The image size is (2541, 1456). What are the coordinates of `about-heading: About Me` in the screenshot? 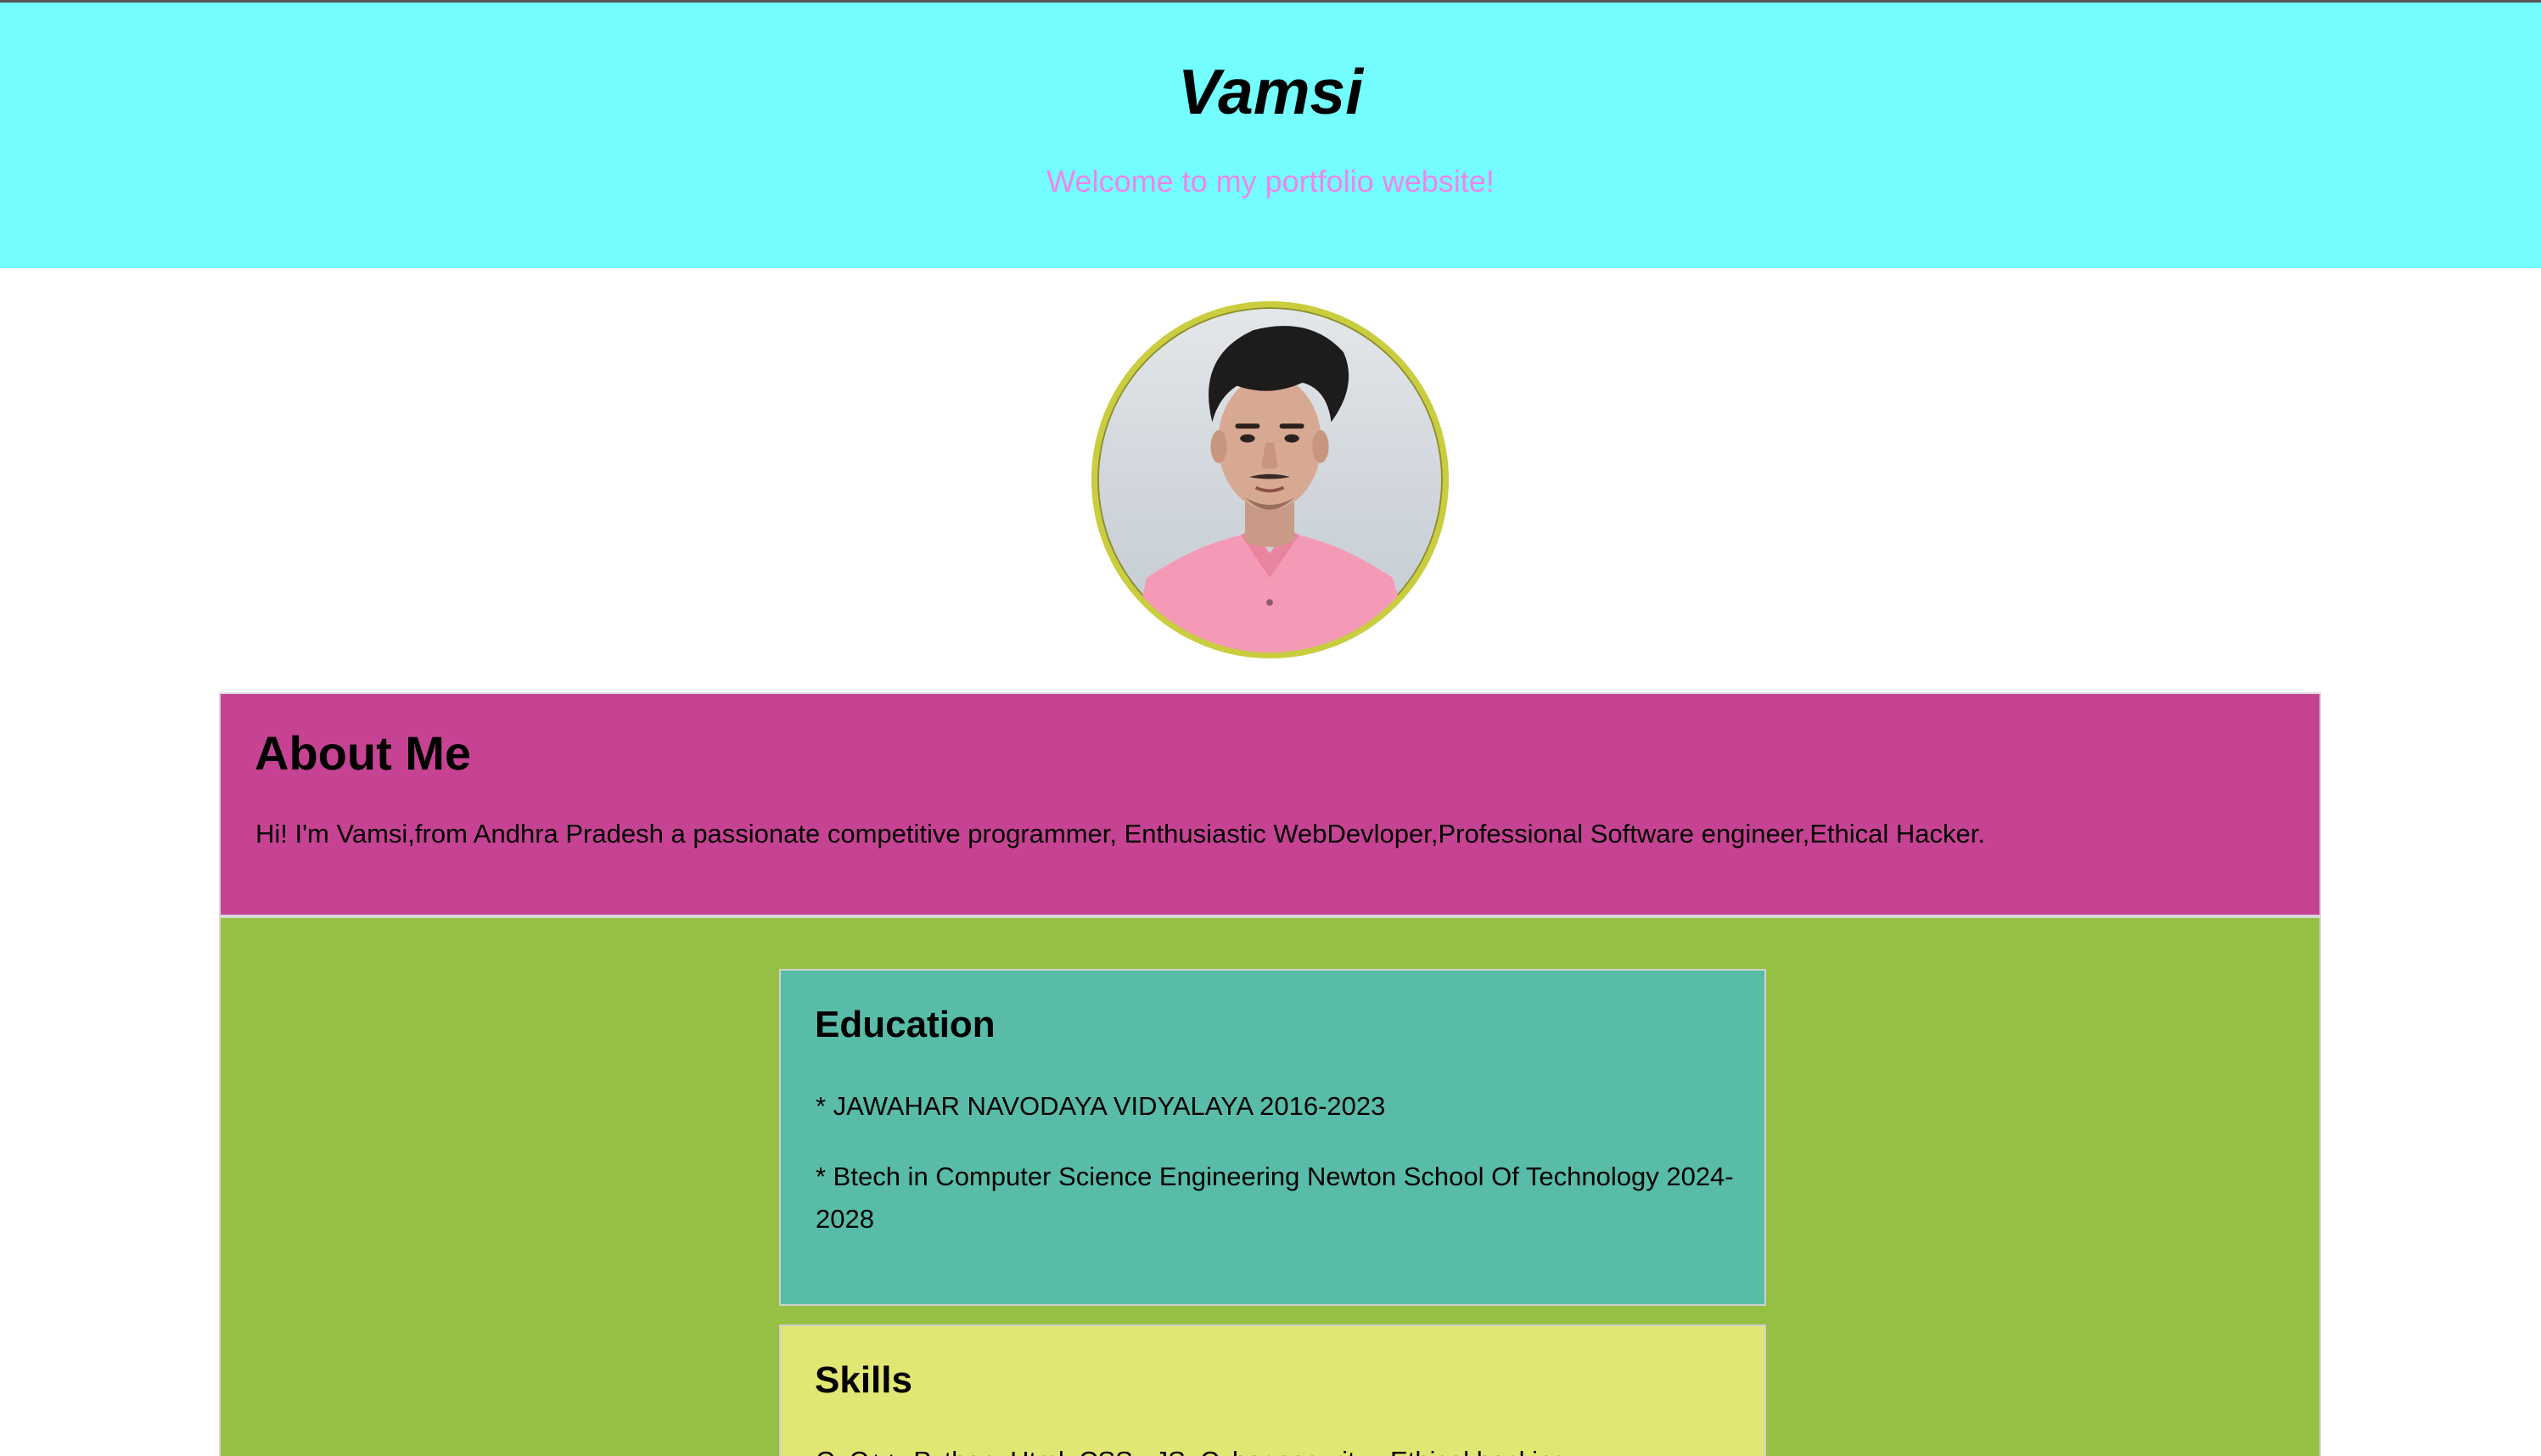 It's located at (364, 753).